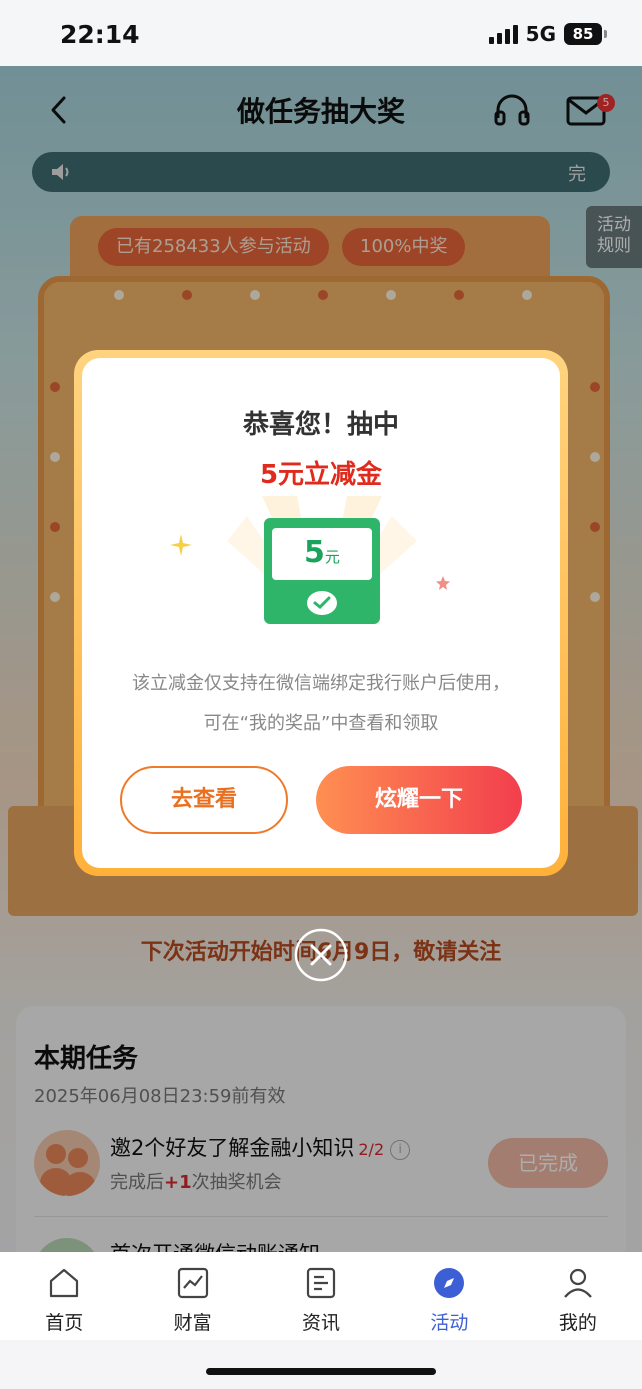 Image resolution: width=642 pixels, height=1389 pixels. What do you see at coordinates (449, 1323) in the screenshot?
I see `tab-label: 活动` at bounding box center [449, 1323].